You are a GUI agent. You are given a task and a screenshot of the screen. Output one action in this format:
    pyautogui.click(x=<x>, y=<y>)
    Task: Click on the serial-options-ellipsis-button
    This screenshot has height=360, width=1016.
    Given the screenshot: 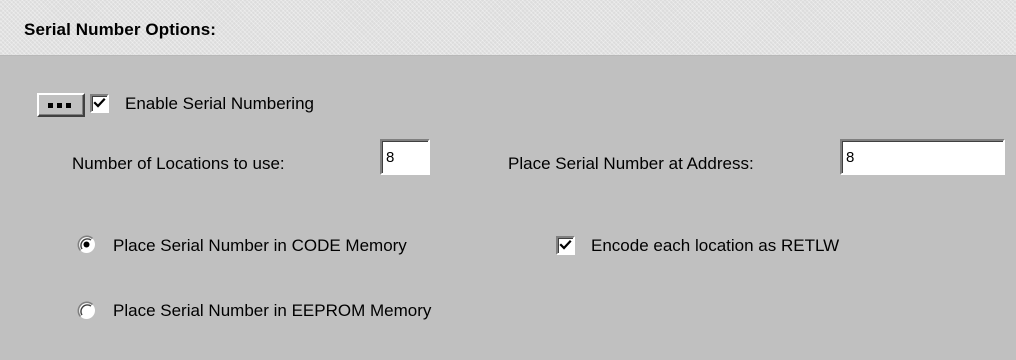 What is the action you would take?
    pyautogui.click(x=61, y=105)
    